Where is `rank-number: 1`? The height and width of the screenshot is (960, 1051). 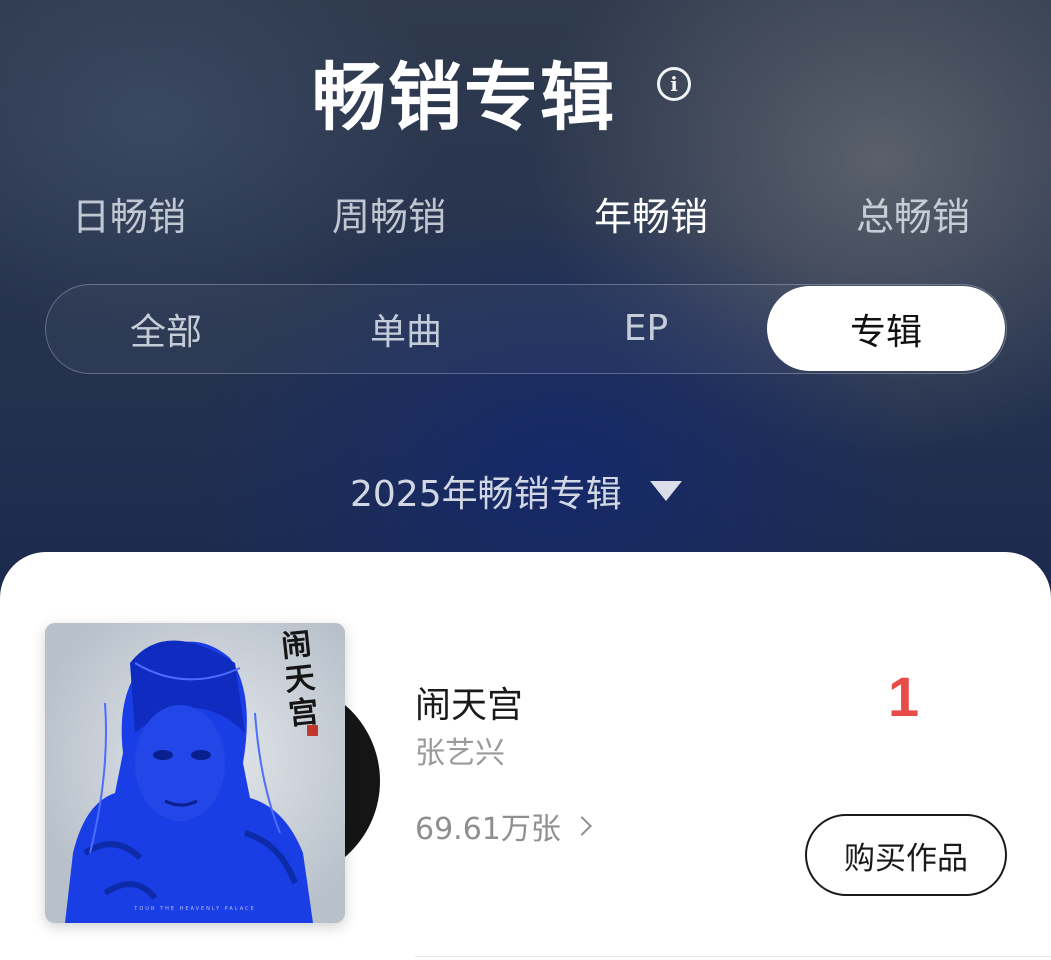 rank-number: 1 is located at coordinates (904, 696).